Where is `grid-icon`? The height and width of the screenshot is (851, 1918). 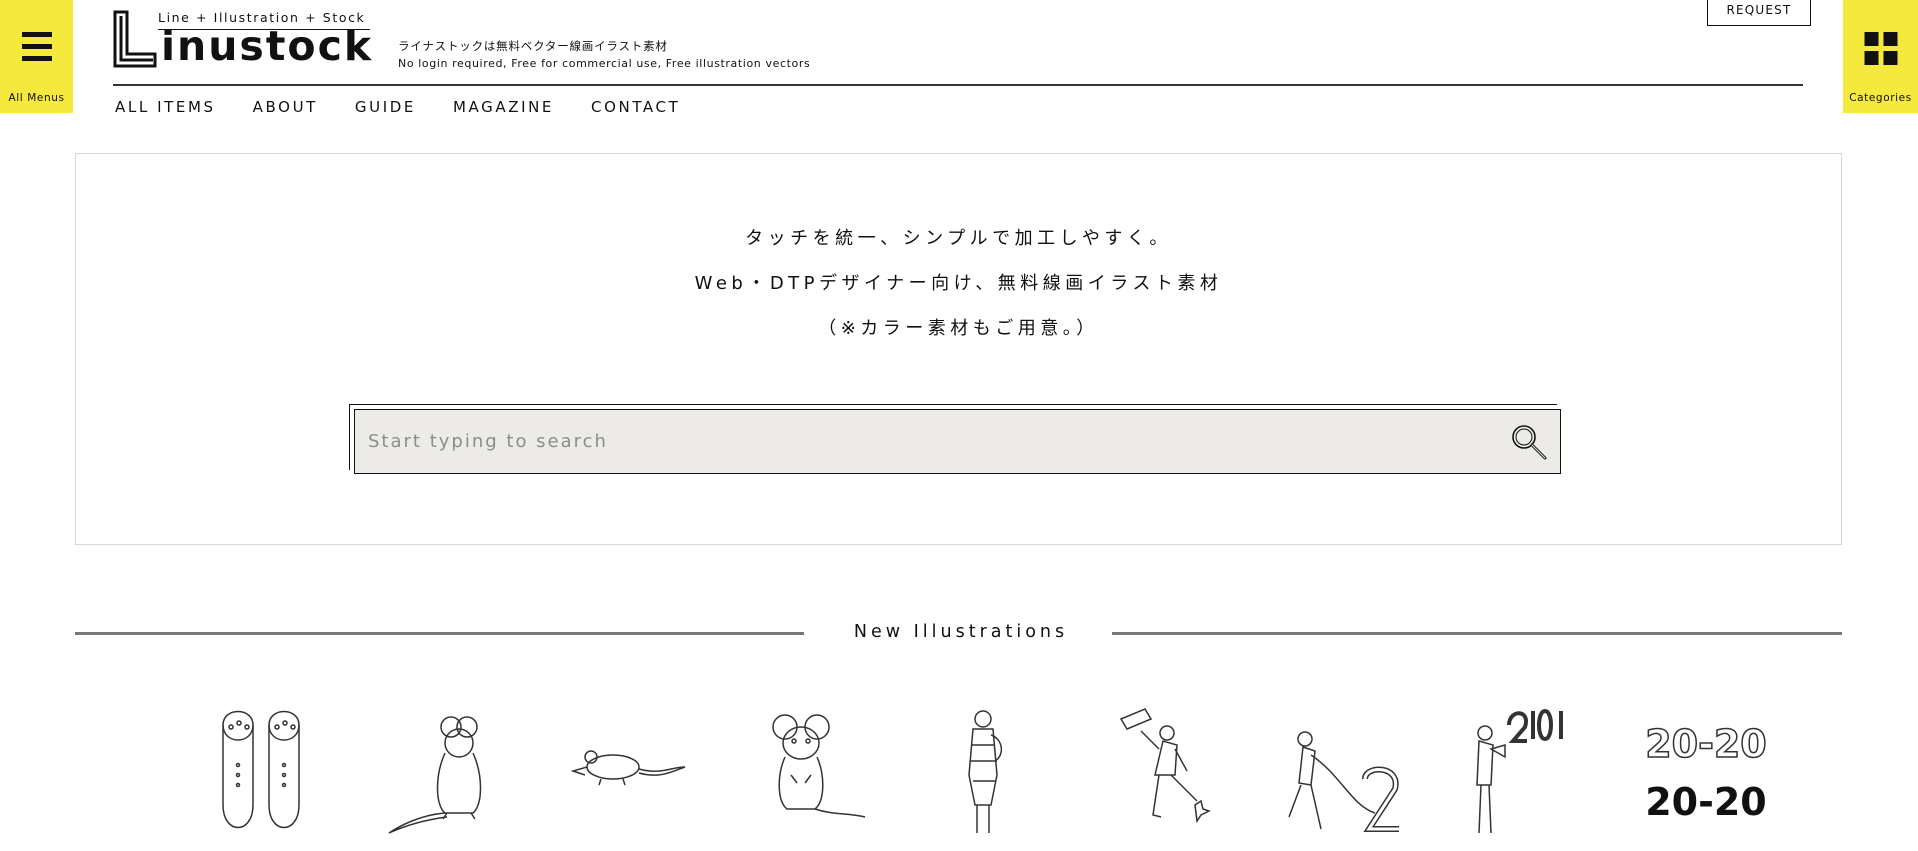
grid-icon is located at coordinates (1880, 48).